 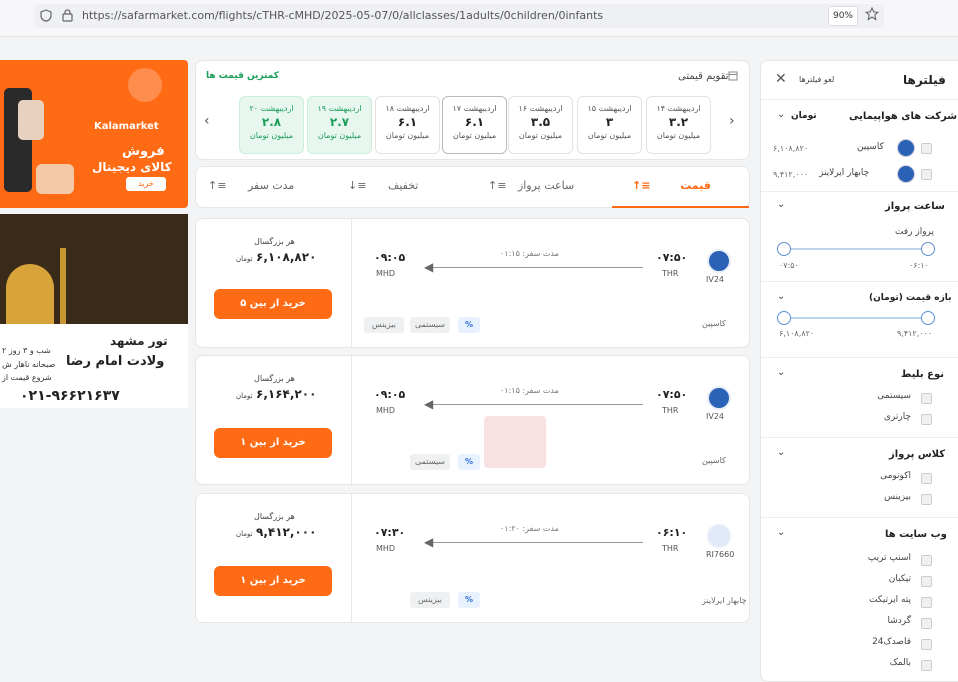 What do you see at coordinates (407, 125) in the screenshot?
I see `calendar-day: ۱۸ اردیبهشت ۶.۱ میلیون تومان` at bounding box center [407, 125].